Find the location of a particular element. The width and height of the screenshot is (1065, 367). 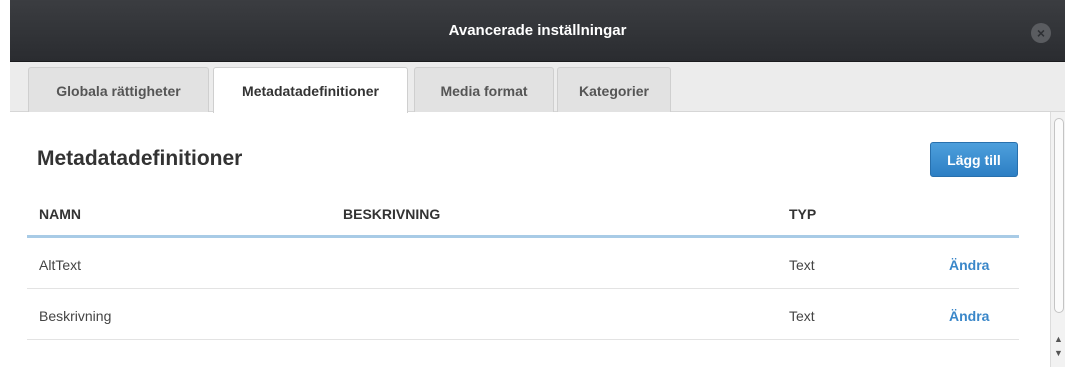

page-title: Metadatadefinitioner is located at coordinates (140, 158).